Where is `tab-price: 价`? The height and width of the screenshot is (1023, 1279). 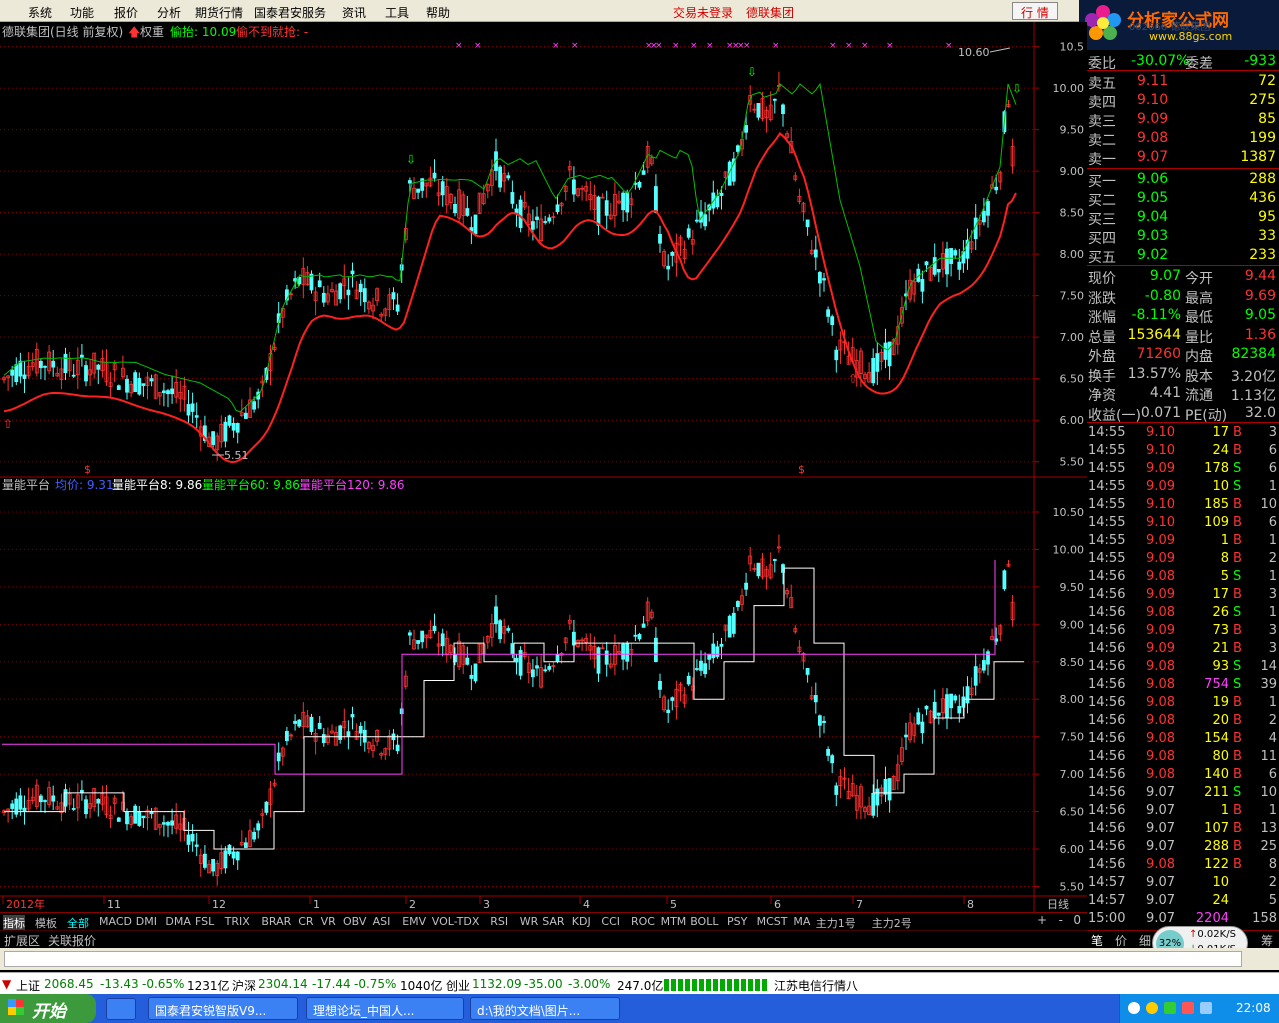
tab-price: 价 is located at coordinates (1121, 940).